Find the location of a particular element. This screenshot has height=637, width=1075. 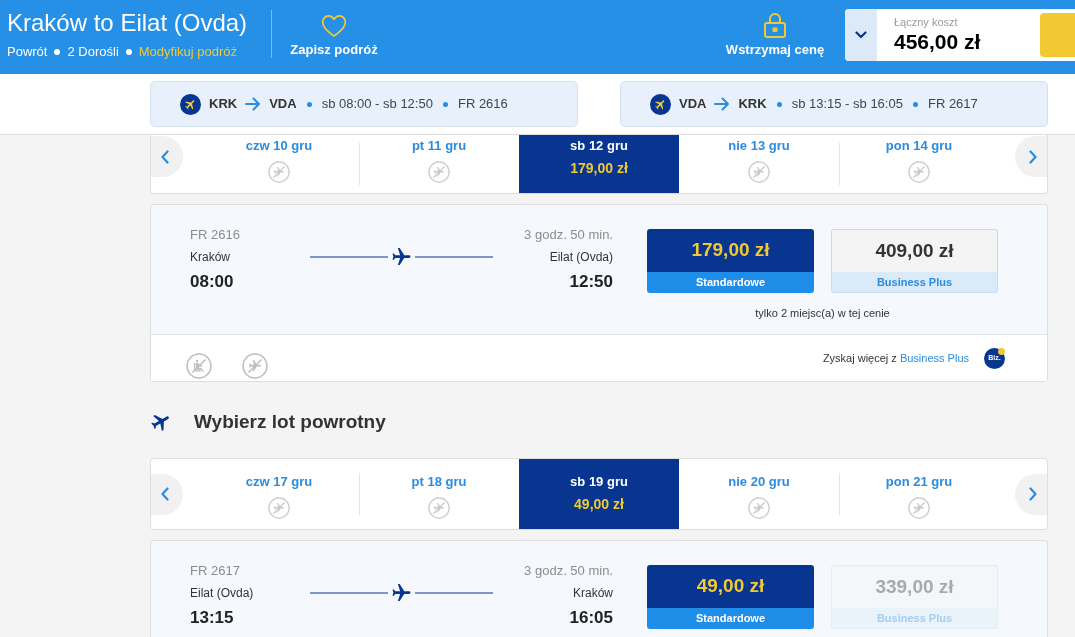

date-tab: nie 13 gru is located at coordinates (759, 164).